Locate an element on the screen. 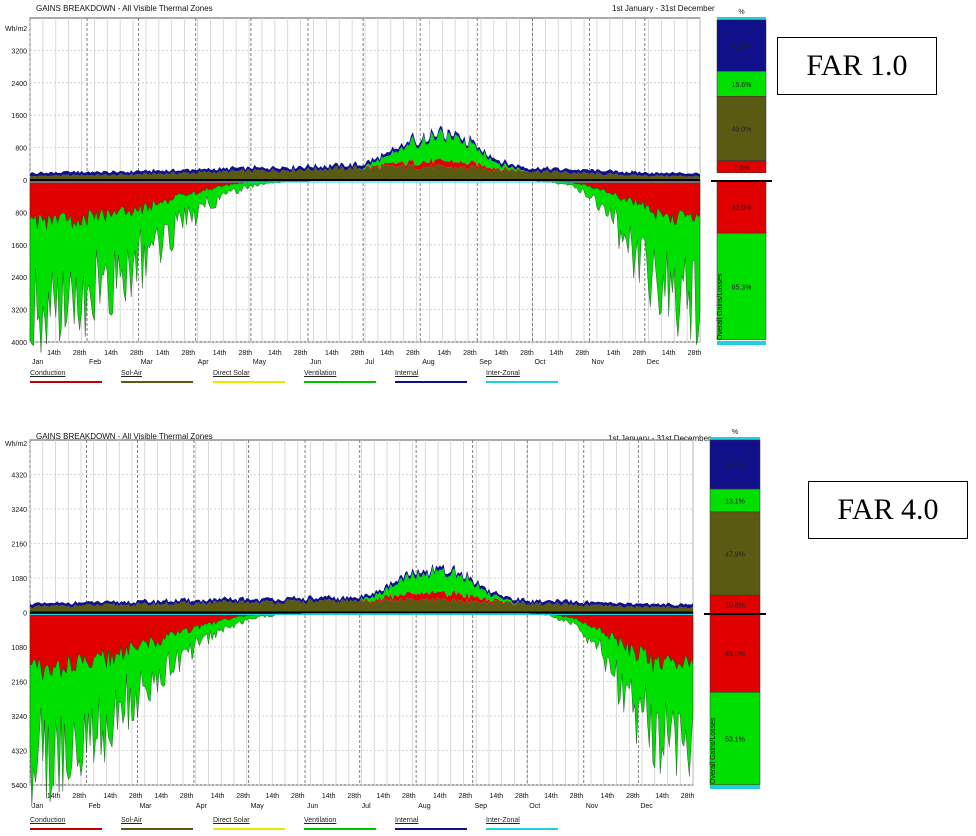 This screenshot has width=976, height=836. y-tick-label: 2400 is located at coordinates (19, 84).